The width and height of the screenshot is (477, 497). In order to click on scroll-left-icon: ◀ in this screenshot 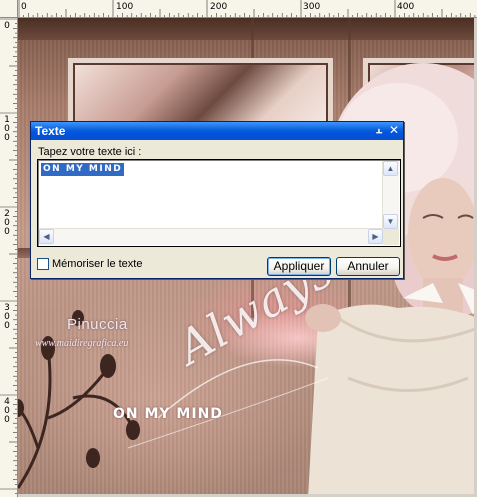, I will do `click(46, 236)`.